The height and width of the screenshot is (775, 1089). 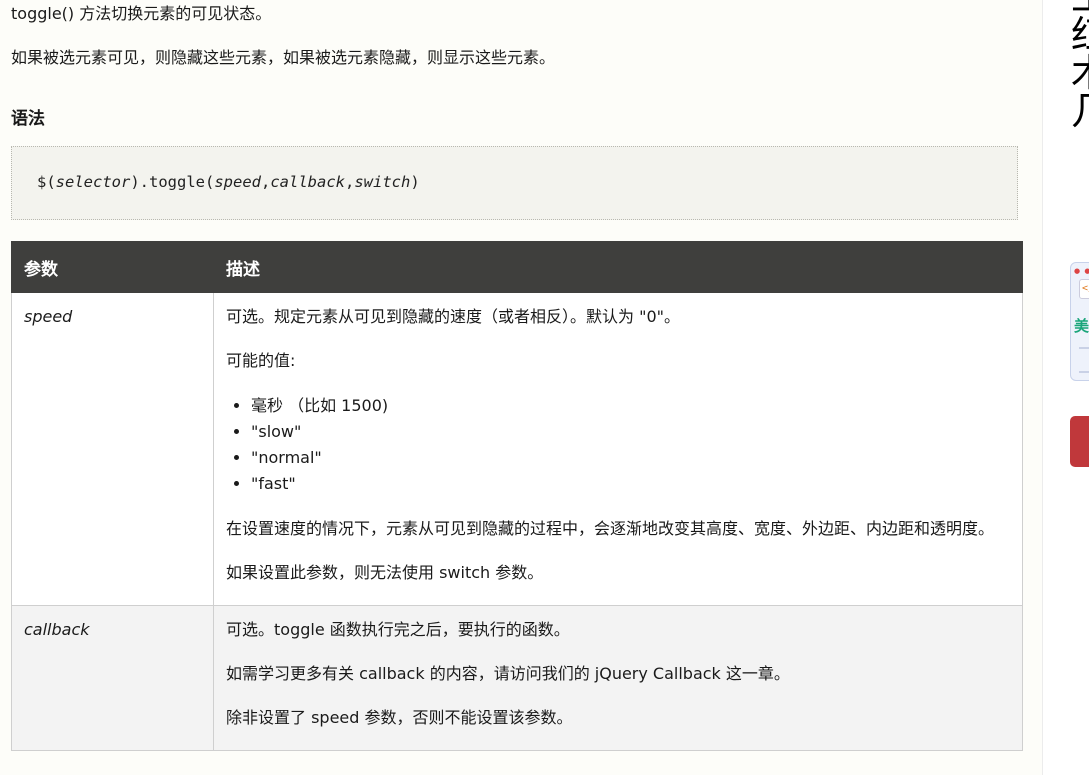 I want to click on code-suffix: ), so click(x=415, y=182).